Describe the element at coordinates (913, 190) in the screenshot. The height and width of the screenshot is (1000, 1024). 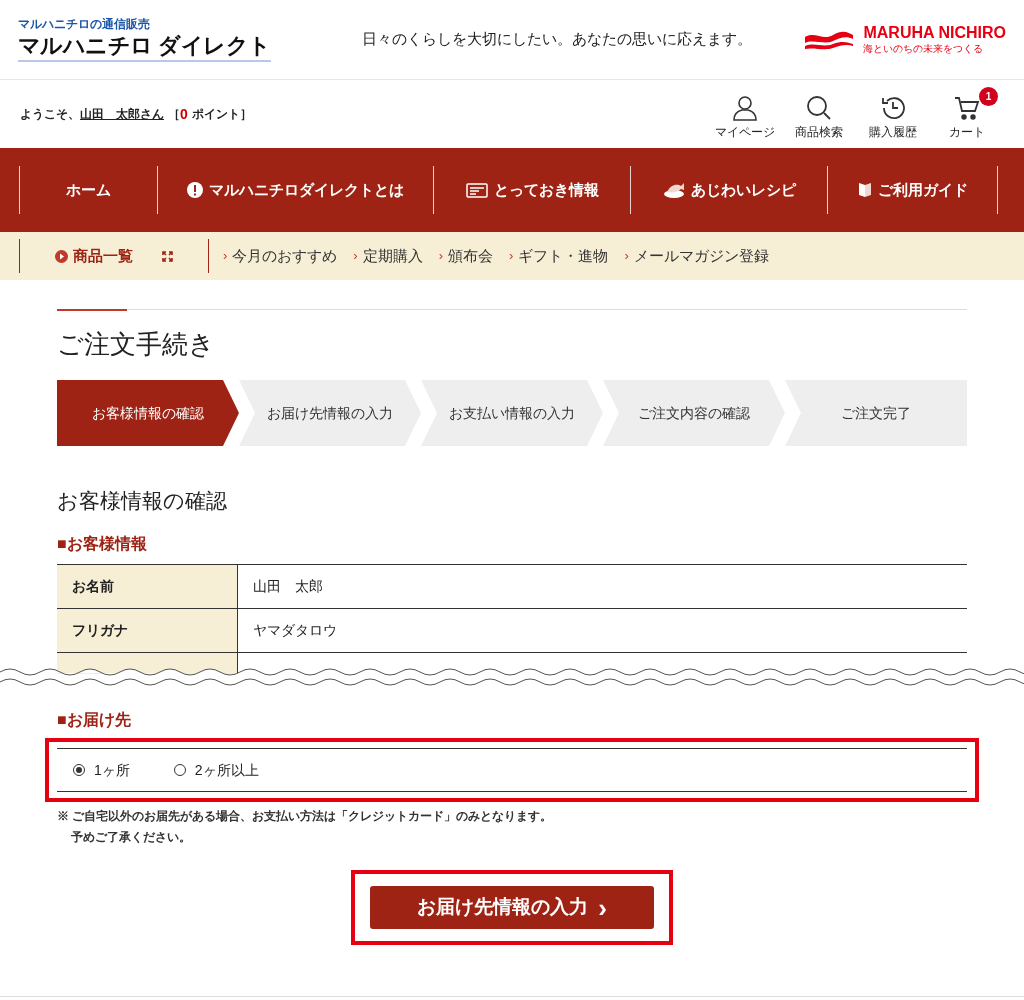
I see `nav-tab: ご利用ガイド` at that location.